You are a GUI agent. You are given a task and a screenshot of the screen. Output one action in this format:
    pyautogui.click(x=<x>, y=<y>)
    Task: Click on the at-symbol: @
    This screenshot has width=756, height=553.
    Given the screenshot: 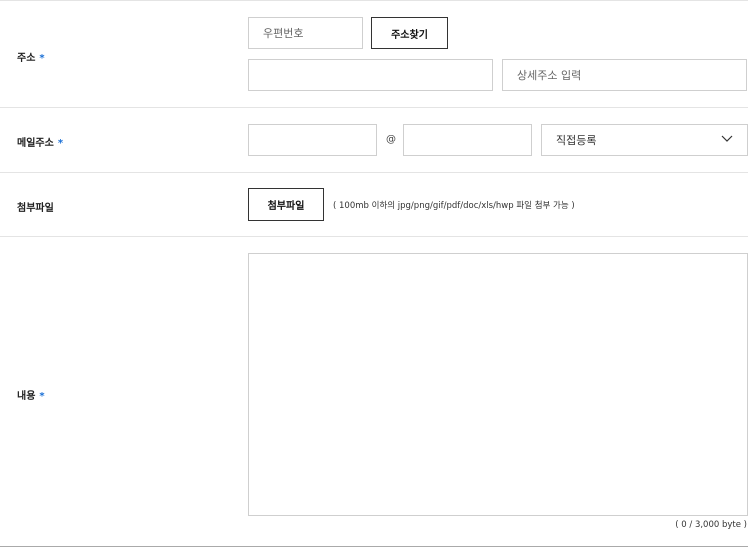 What is the action you would take?
    pyautogui.click(x=391, y=139)
    